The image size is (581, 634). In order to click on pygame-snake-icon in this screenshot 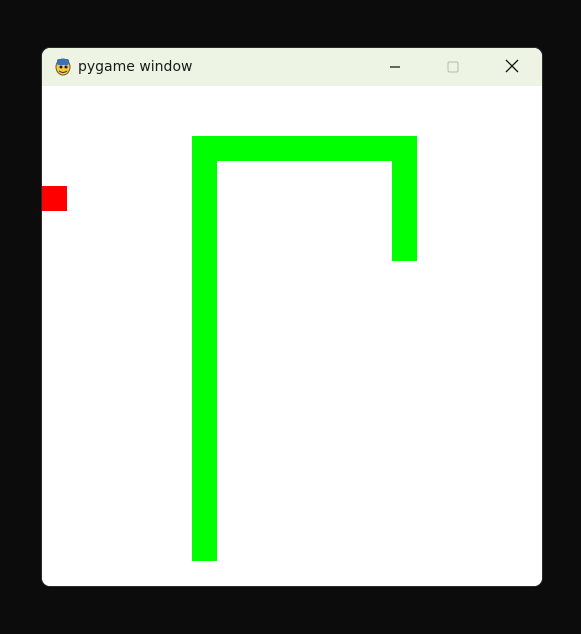, I will do `click(63, 66)`.